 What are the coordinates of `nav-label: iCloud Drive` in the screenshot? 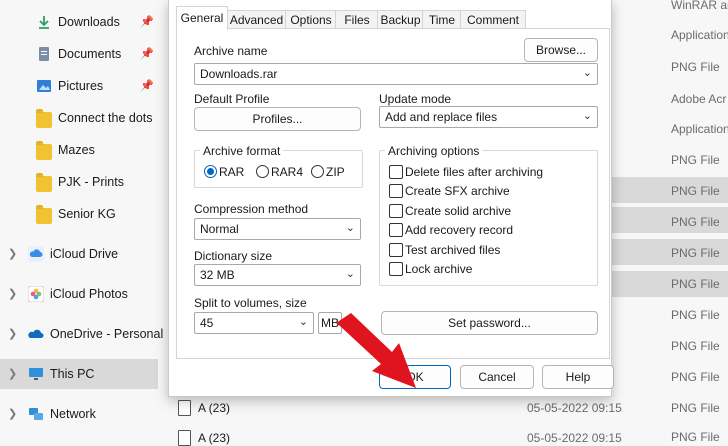 It's located at (84, 254).